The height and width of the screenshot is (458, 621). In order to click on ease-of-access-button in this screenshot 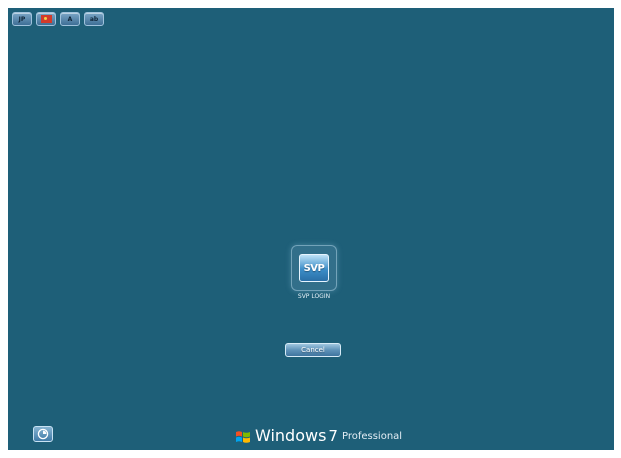, I will do `click(43, 434)`.